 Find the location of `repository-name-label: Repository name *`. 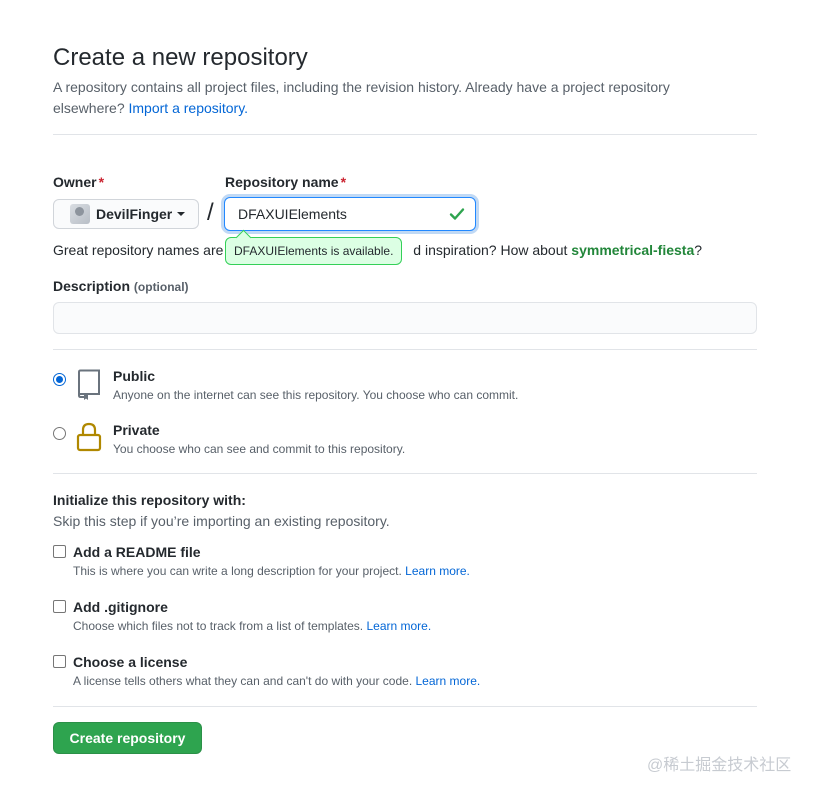

repository-name-label: Repository name * is located at coordinates (286, 182).